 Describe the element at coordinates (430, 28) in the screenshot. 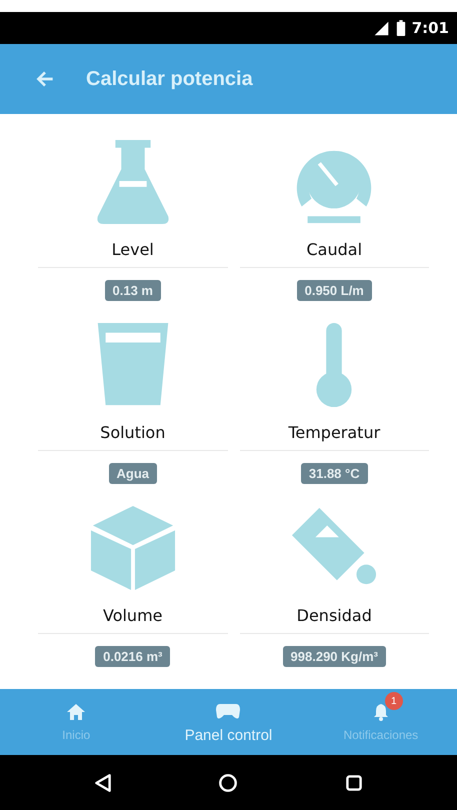

I see `clock-text: 7:01` at that location.